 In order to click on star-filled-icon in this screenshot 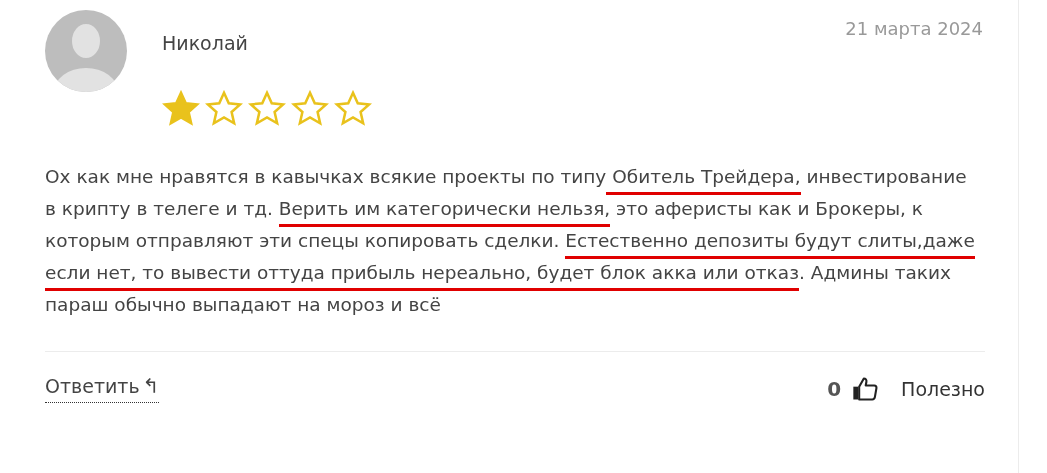, I will do `click(181, 109)`.